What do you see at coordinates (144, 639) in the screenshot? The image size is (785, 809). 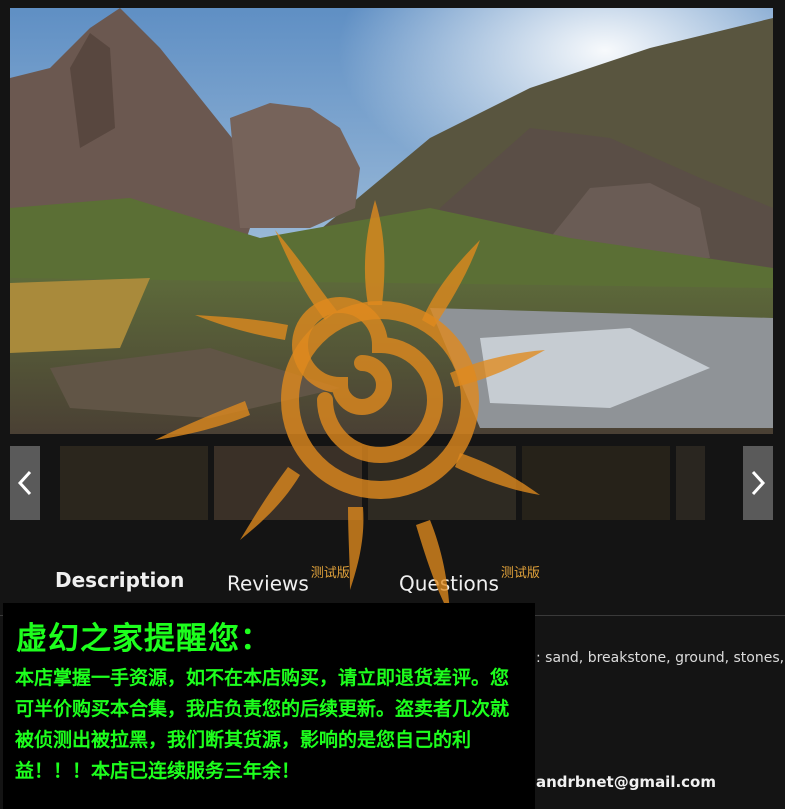 I see `notice-title: 虚幻之家提醒您：` at bounding box center [144, 639].